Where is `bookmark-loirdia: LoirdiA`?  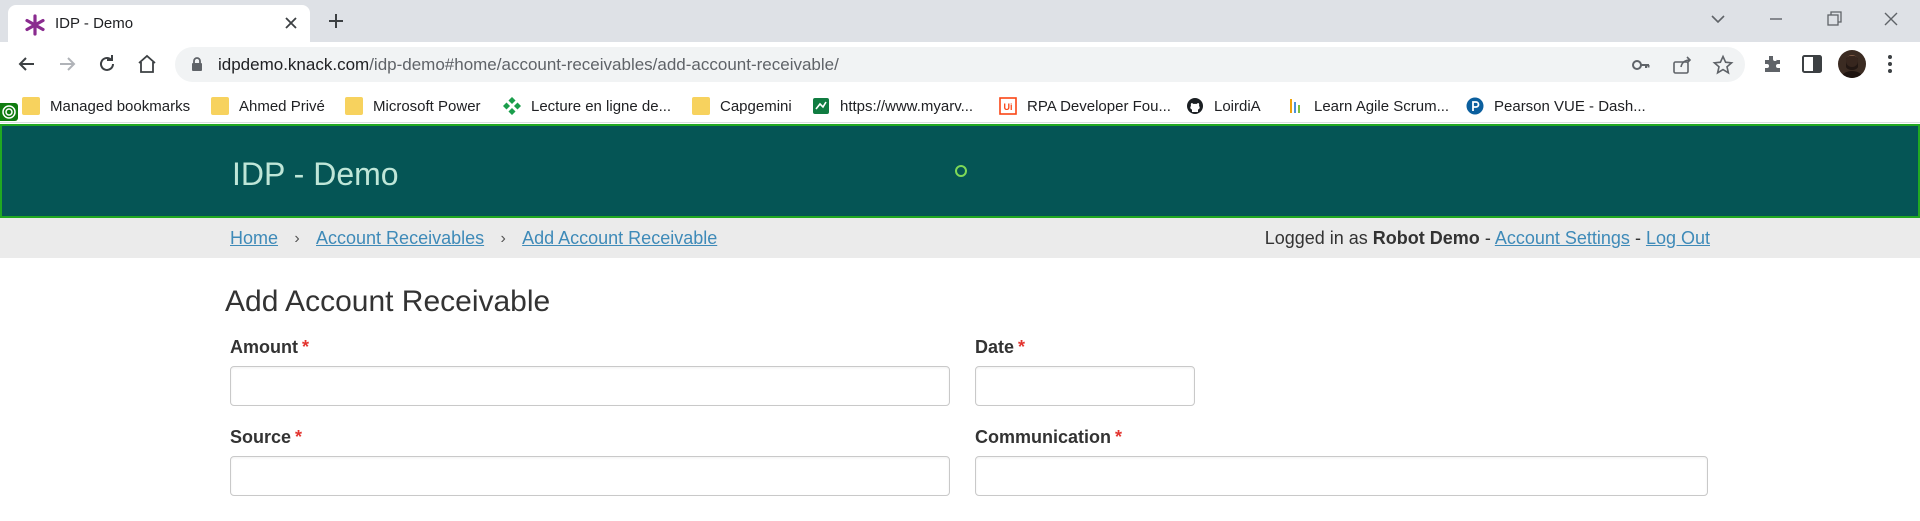 bookmark-loirdia: LoirdiA is located at coordinates (1223, 106).